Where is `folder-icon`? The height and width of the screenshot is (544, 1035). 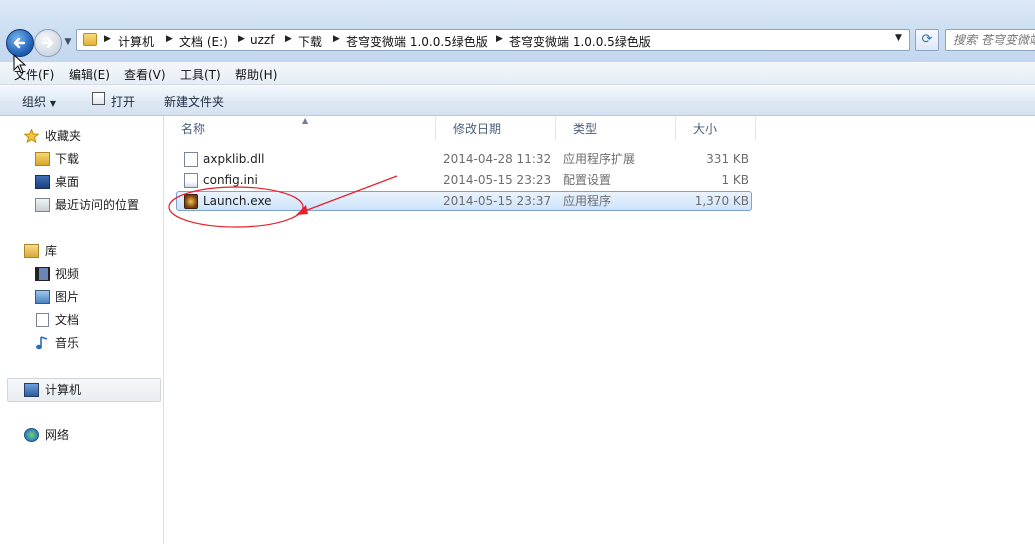
folder-icon is located at coordinates (90, 39).